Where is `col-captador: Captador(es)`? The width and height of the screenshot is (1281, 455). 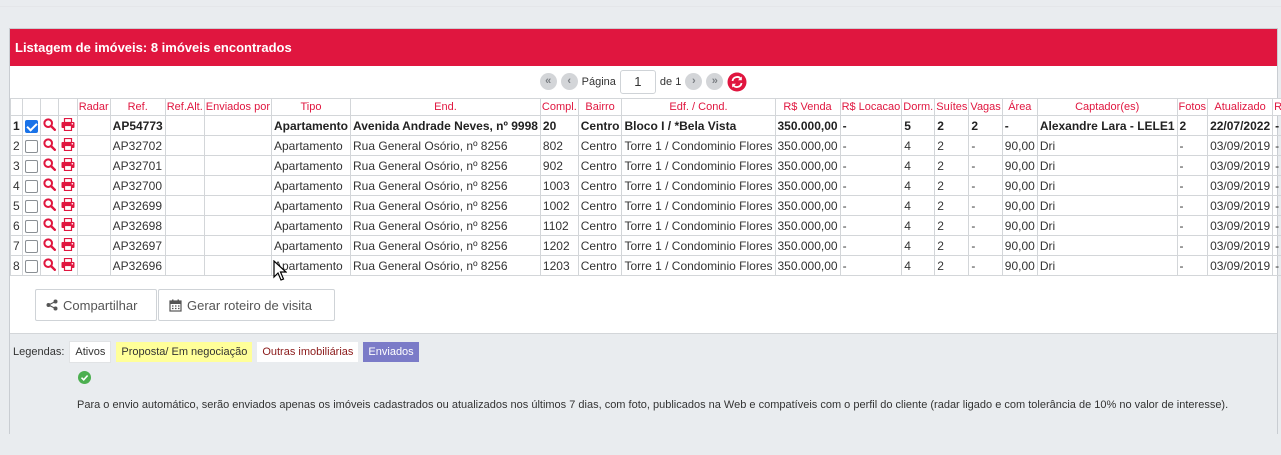 col-captador: Captador(es) is located at coordinates (1107, 107).